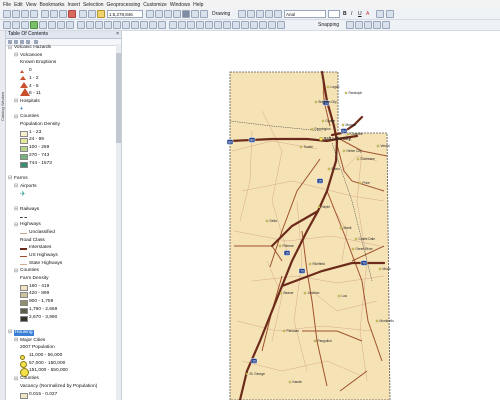 The width and height of the screenshot is (500, 402). Describe the element at coordinates (118, 34) in the screenshot. I see `toc-close-button: ×` at that location.